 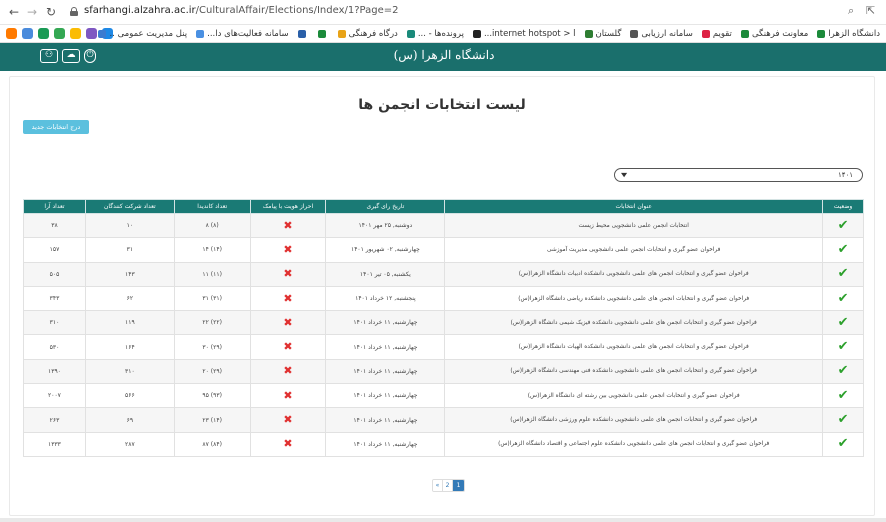 What do you see at coordinates (129, 347) in the screenshot?
I see `participants-count-cell: ۱۶۴` at bounding box center [129, 347].